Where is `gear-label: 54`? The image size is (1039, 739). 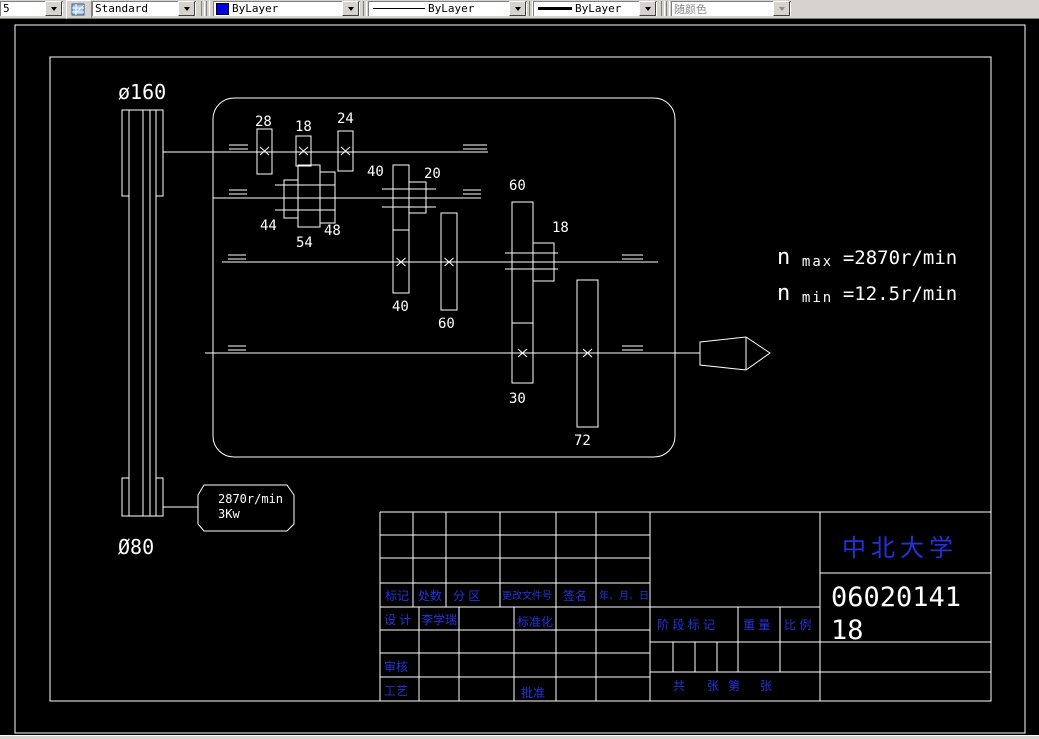
gear-label: 54 is located at coordinates (304, 243).